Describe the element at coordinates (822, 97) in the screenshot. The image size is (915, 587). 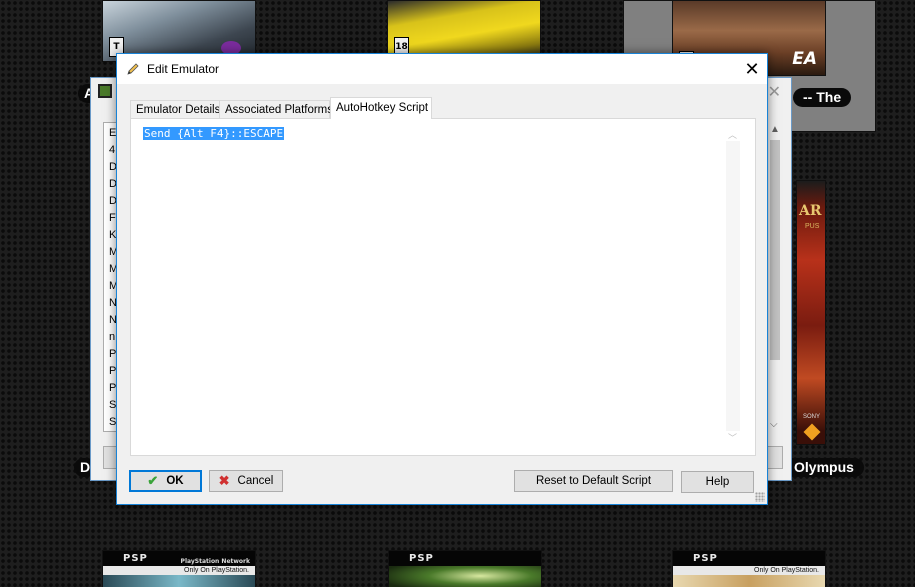
I see `game-title-pill-the: -- The` at that location.